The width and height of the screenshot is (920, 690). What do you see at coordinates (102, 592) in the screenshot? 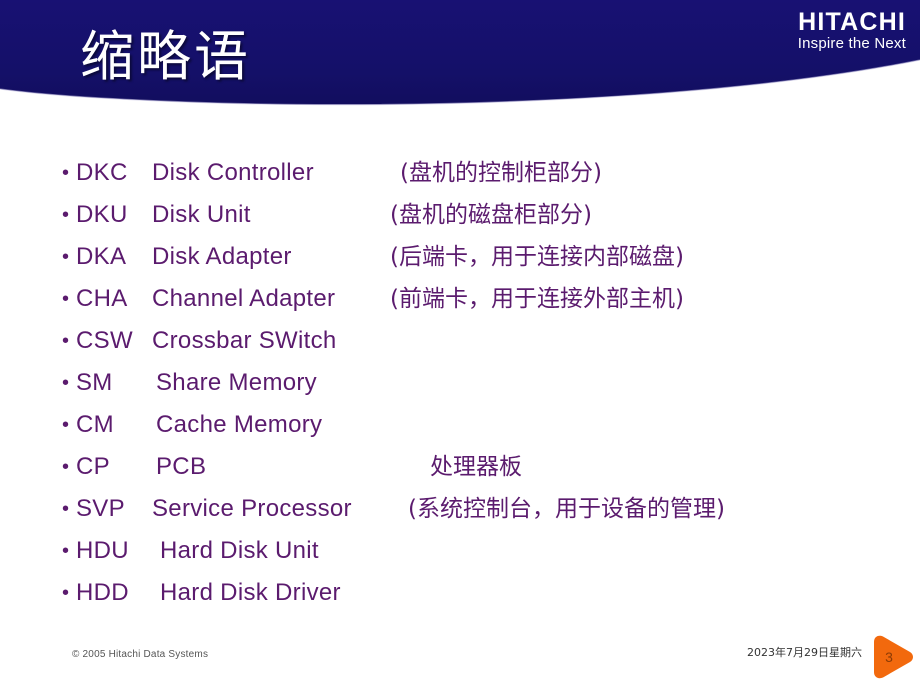
I see `abbreviation-code: HDD` at bounding box center [102, 592].